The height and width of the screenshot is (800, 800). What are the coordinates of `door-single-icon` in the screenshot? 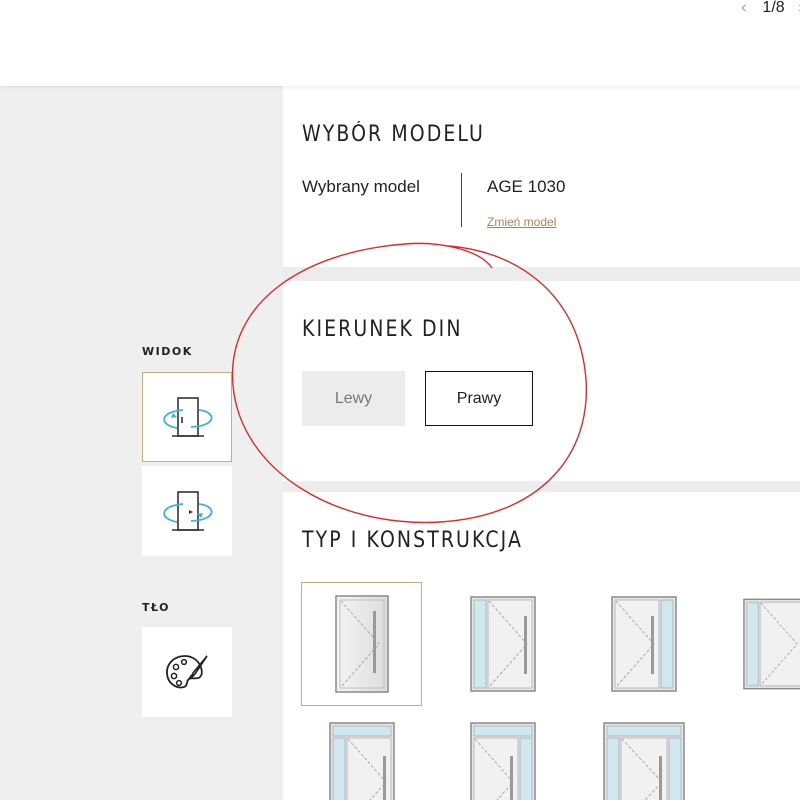 It's located at (361, 644).